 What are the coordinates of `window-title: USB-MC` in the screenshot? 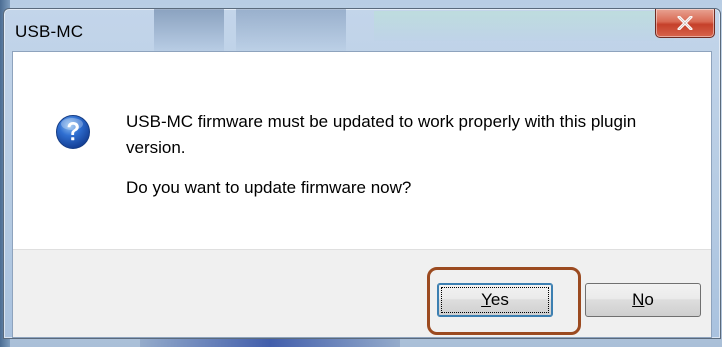 It's located at (49, 31).